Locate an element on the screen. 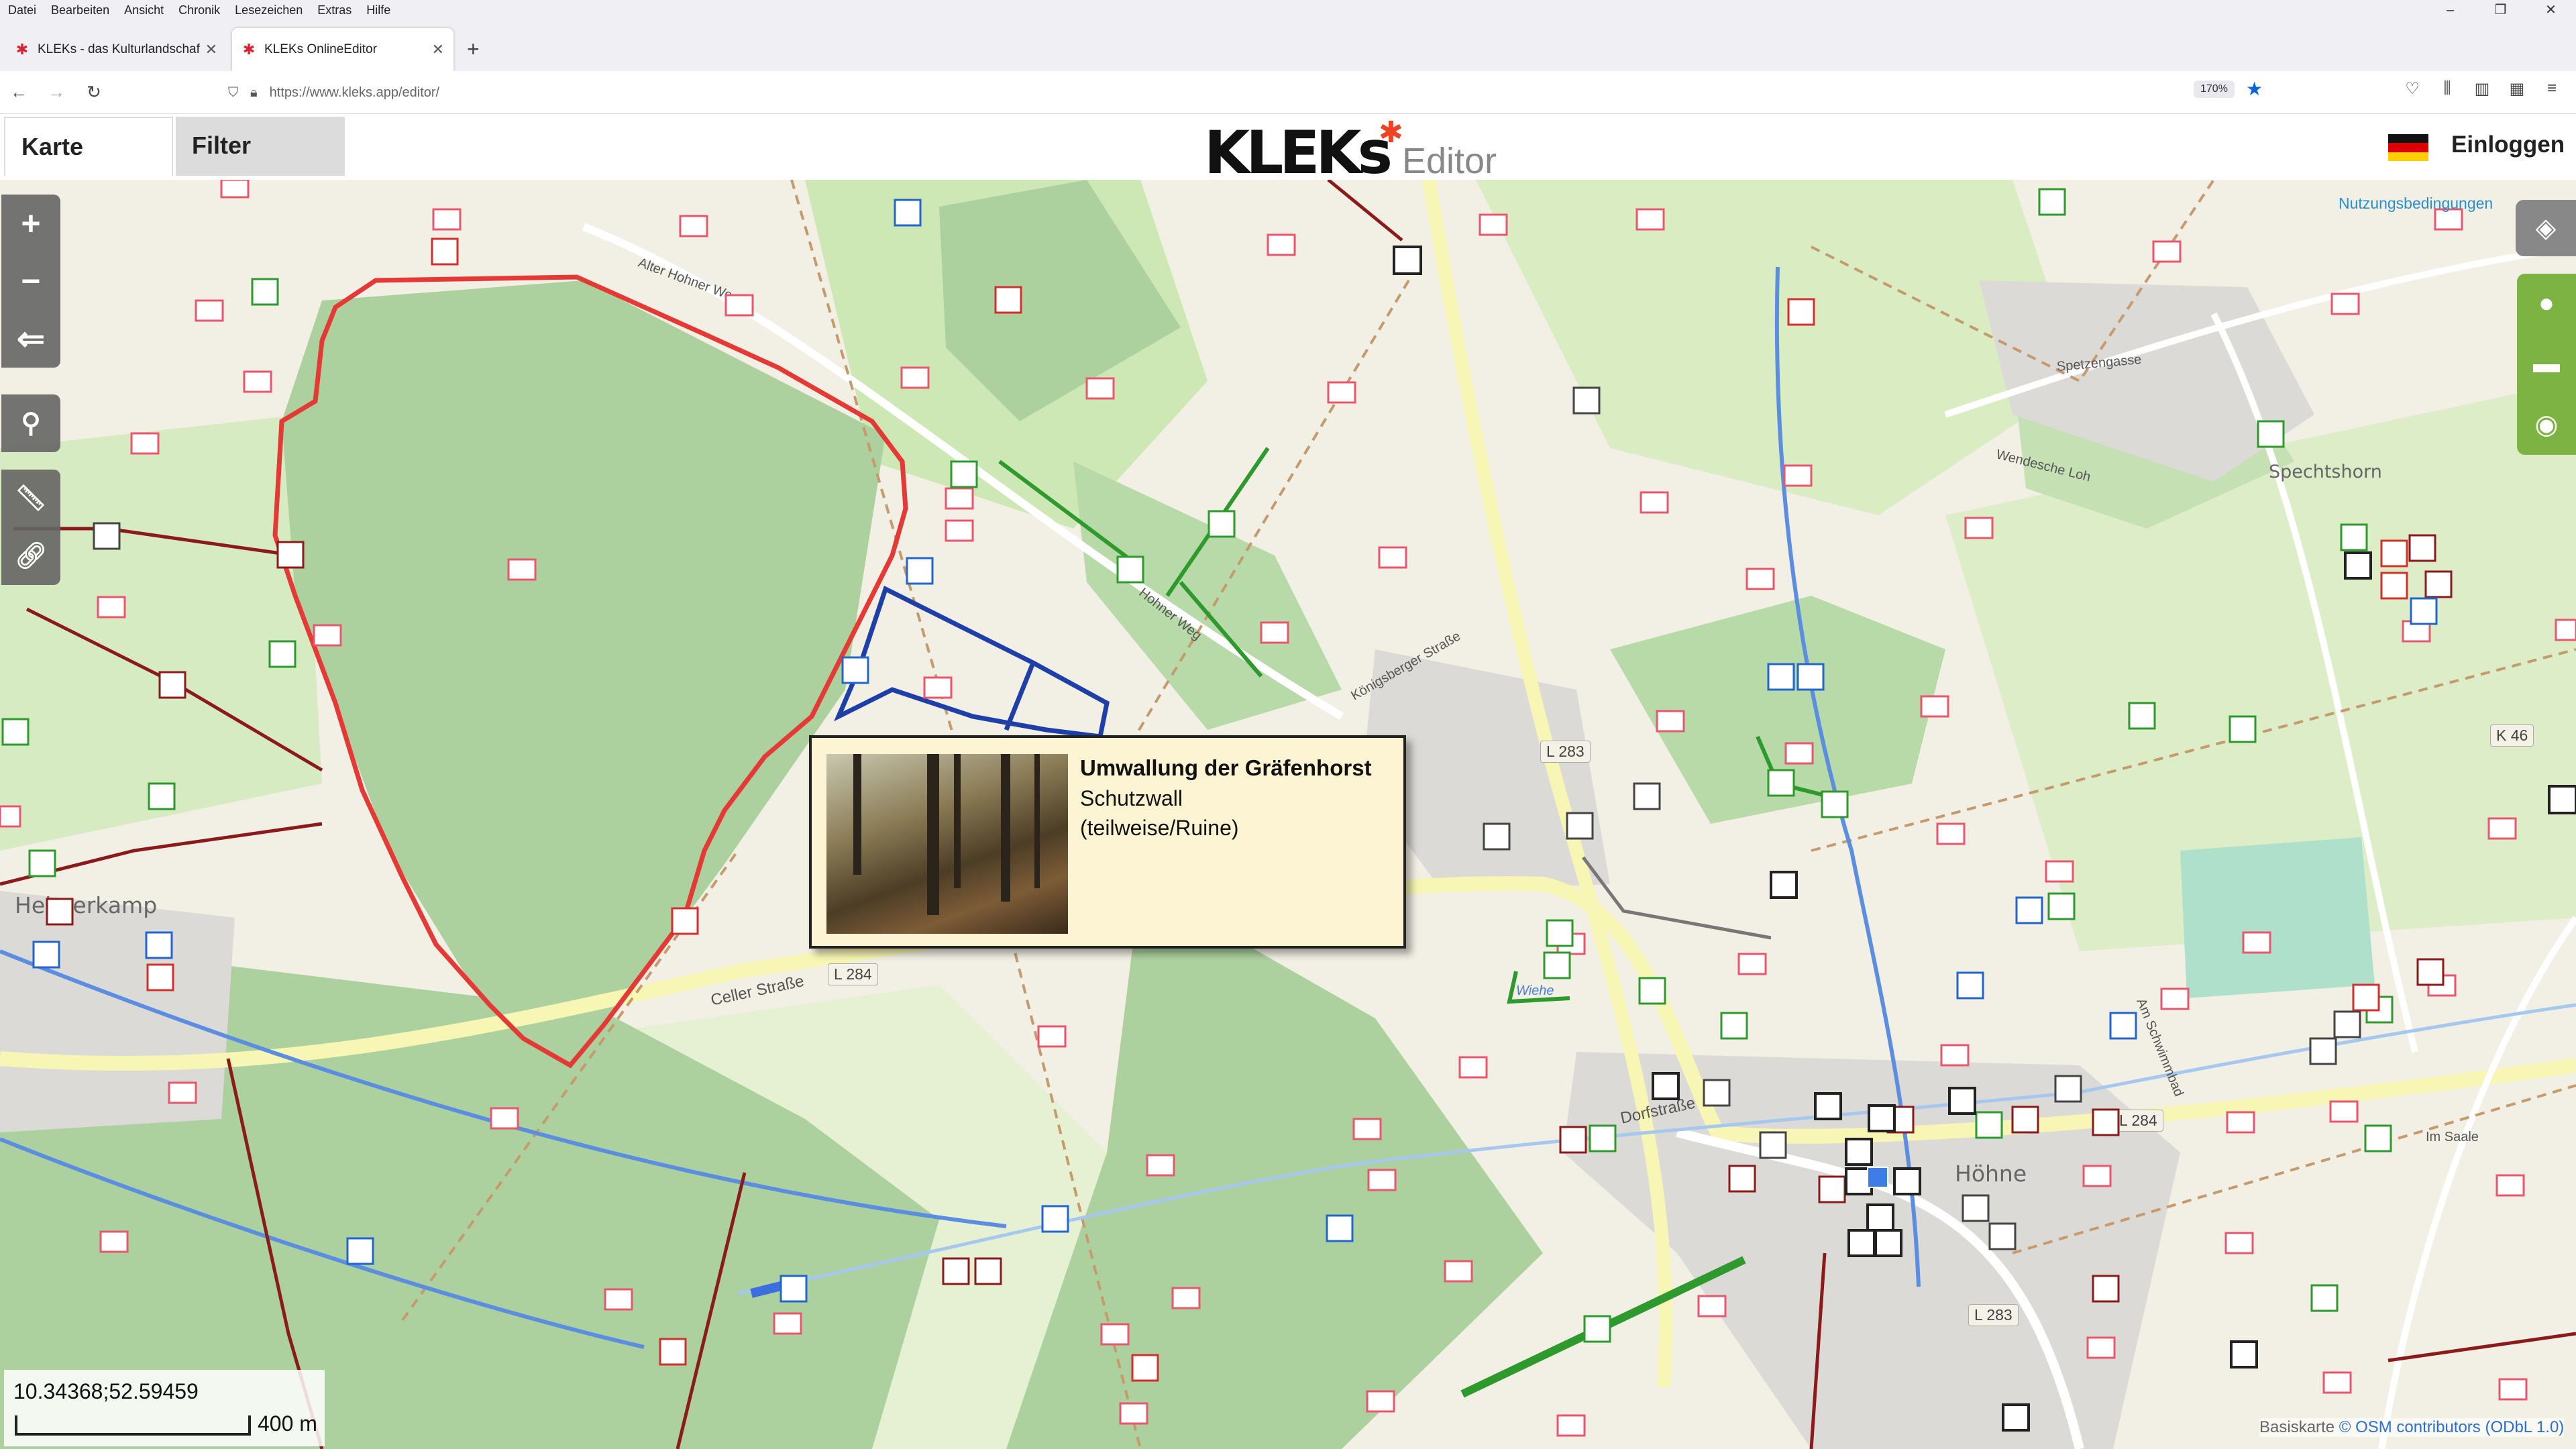 The width and height of the screenshot is (2576, 1449). popup-type: Schutzwall is located at coordinates (1131, 798).